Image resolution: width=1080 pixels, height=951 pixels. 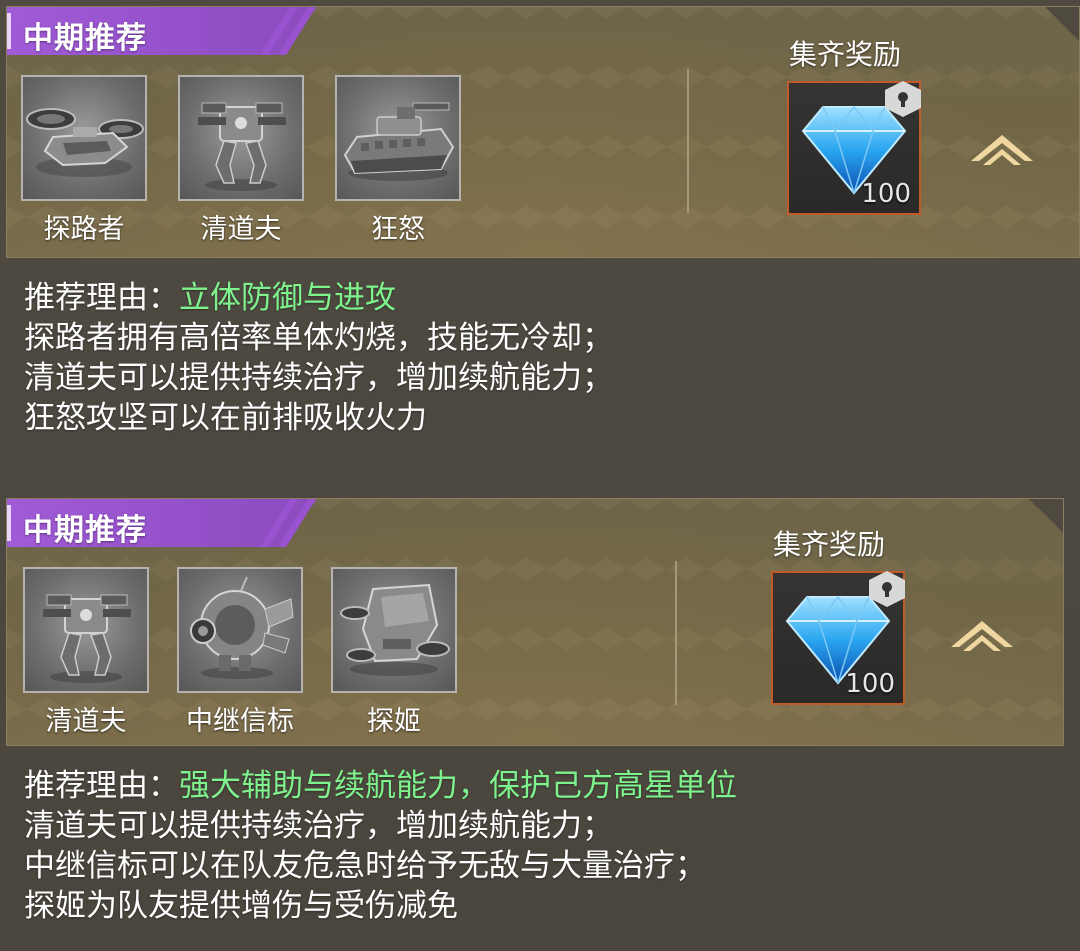 I want to click on reason-line: 中继信标可以在队友危急时给予无敌与大量治疗；, so click(x=365, y=866).